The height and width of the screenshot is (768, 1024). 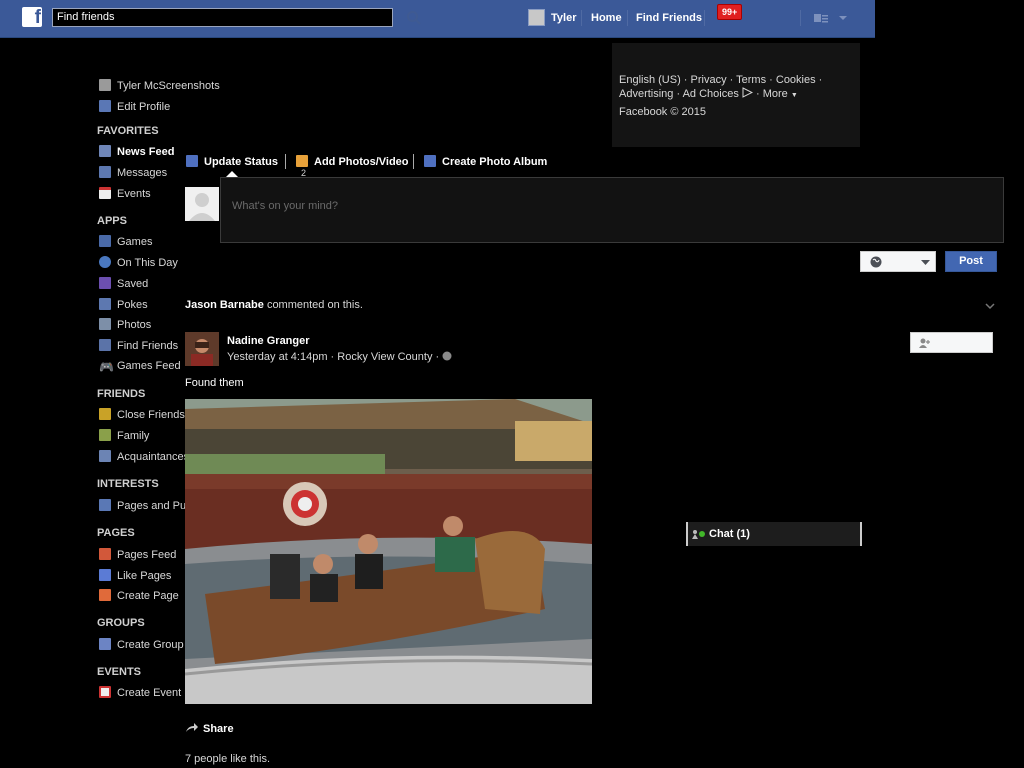 I want to click on sidebar-item-games-feed: 🎮 Games Feed, so click(x=140, y=368).